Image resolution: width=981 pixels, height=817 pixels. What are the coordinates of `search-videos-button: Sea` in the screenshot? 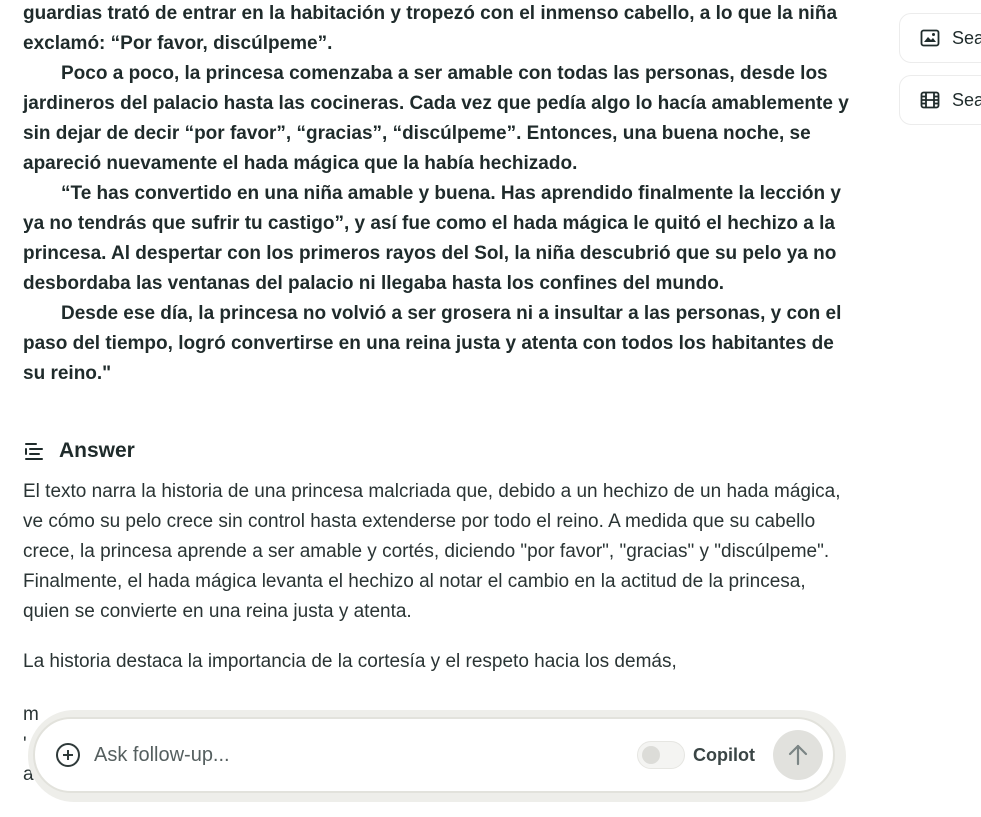 It's located at (940, 100).